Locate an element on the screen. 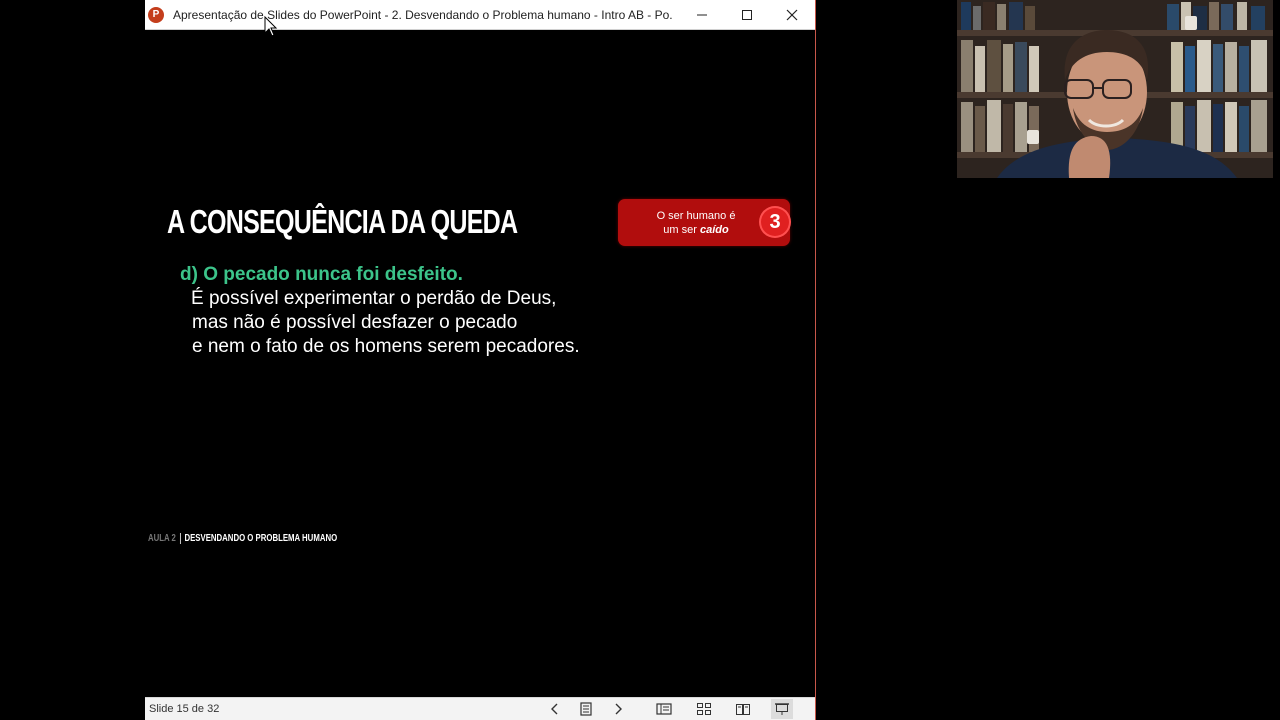 This screenshot has height=720, width=1280. maximize-icon is located at coordinates (746, 15).